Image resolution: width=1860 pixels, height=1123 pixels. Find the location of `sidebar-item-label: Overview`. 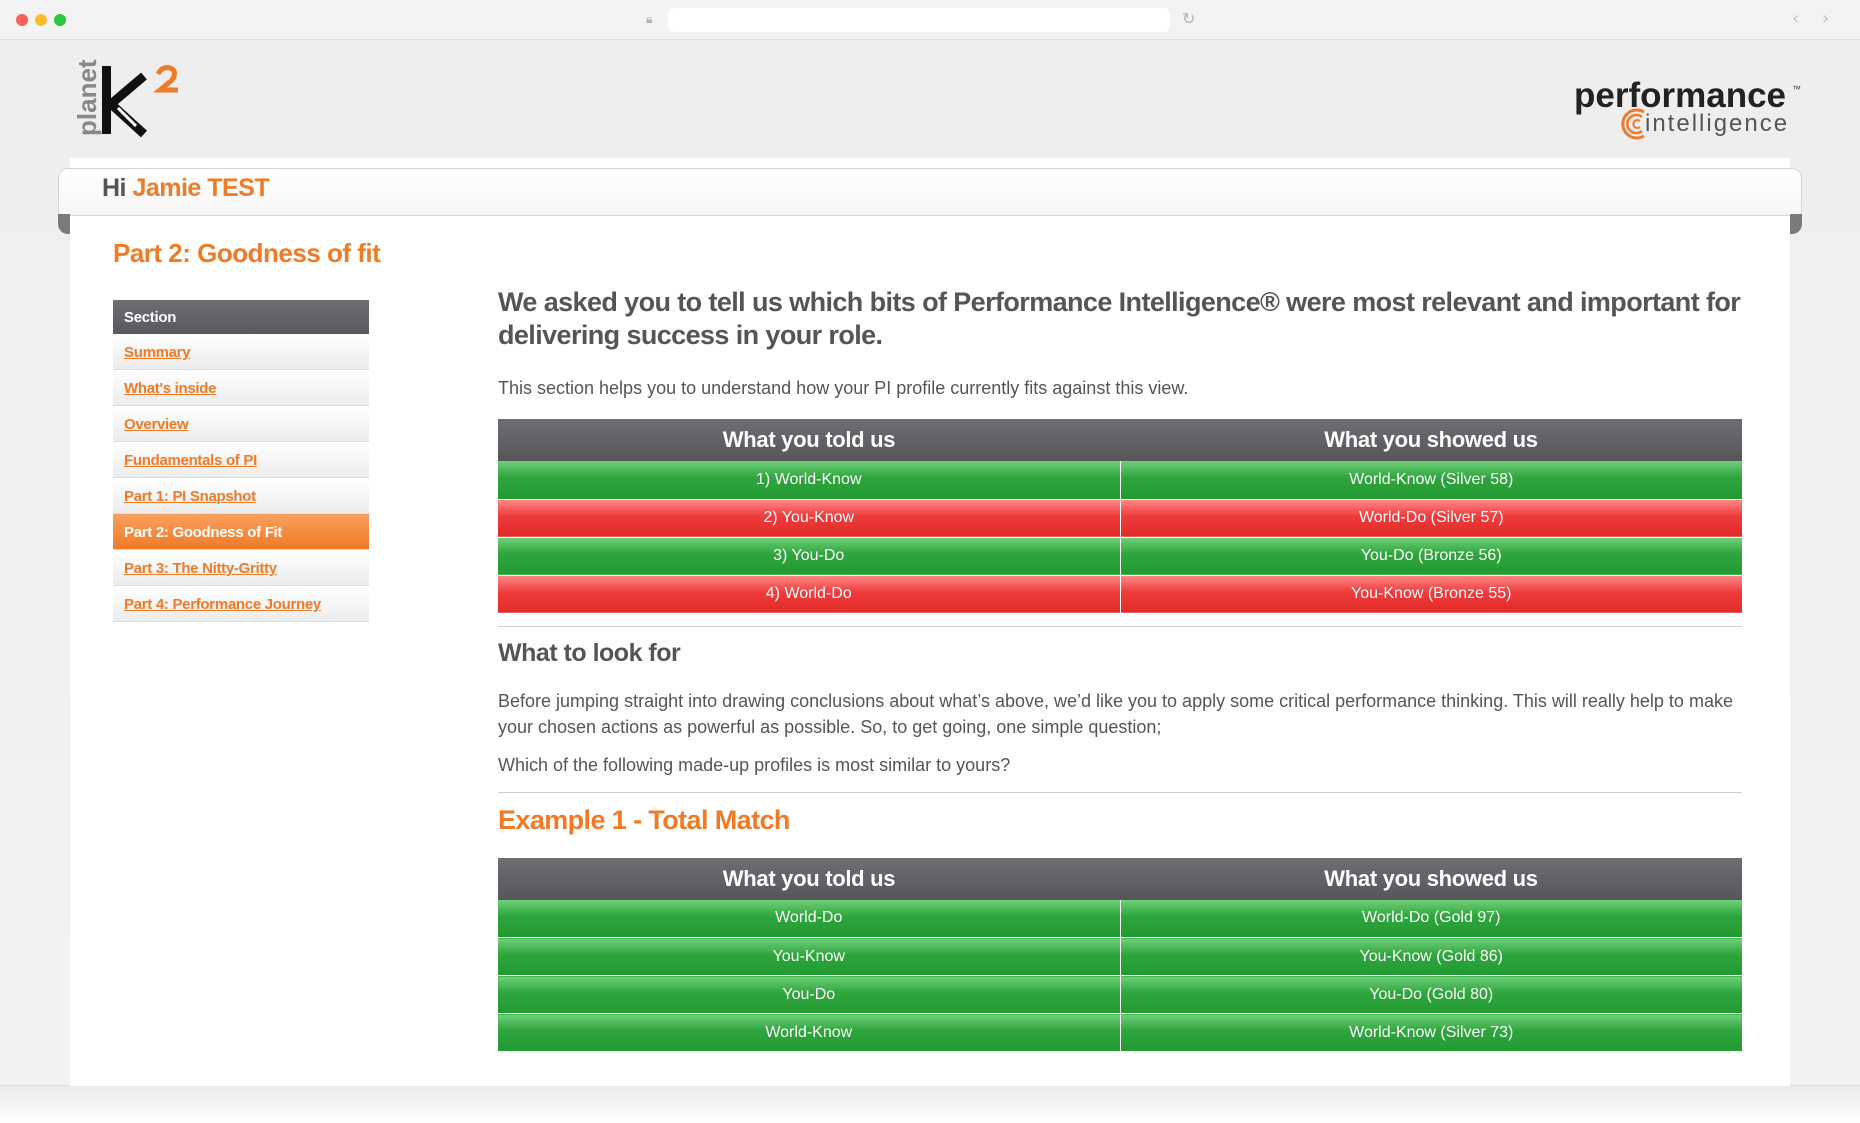

sidebar-item-label: Overview is located at coordinates (156, 424).